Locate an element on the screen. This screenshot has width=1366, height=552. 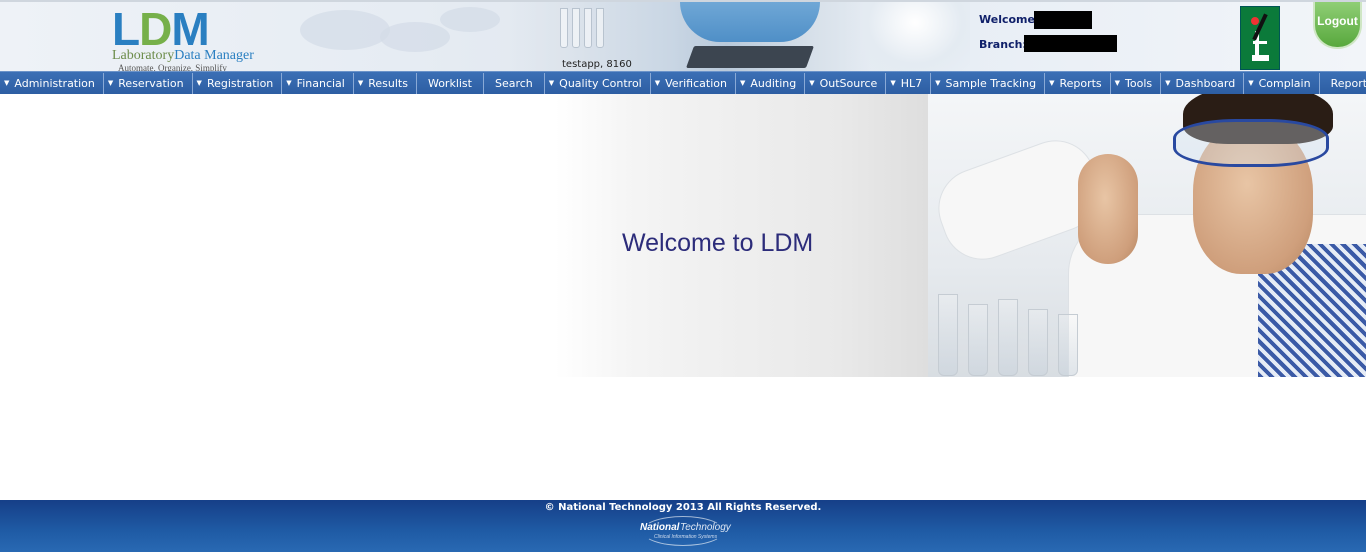
menu-label: Registration is located at coordinates (240, 83).